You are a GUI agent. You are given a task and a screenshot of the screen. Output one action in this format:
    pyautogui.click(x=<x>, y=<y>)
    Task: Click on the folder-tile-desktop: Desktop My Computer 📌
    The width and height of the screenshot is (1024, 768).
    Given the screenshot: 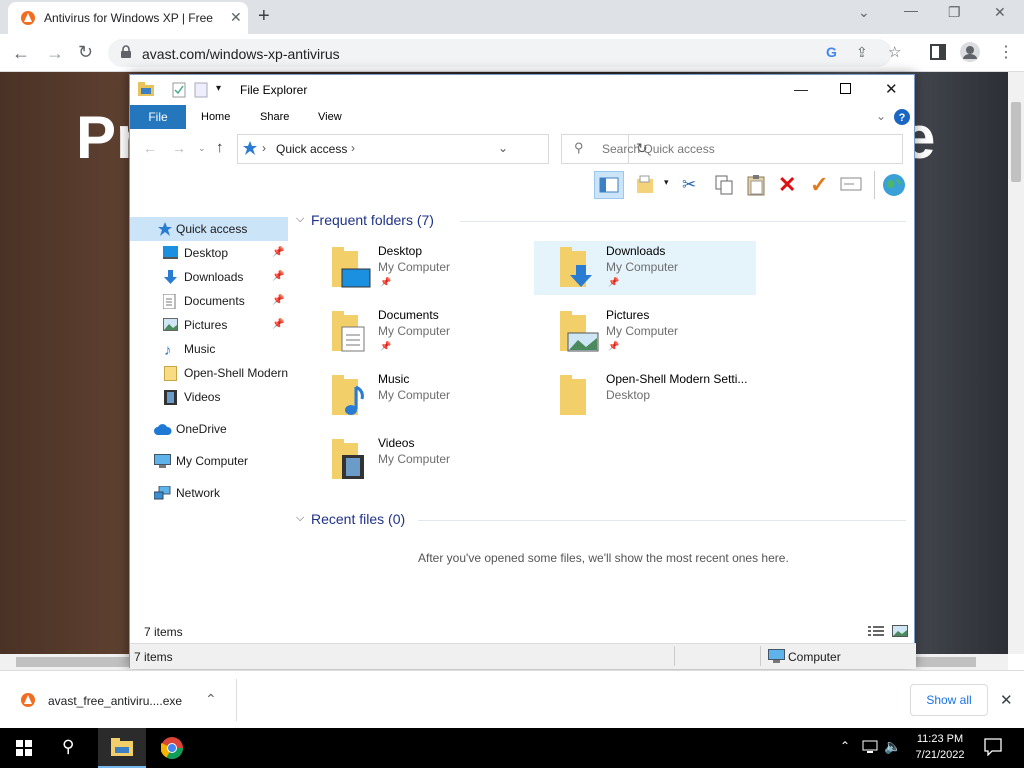 What is the action you would take?
    pyautogui.click(x=417, y=268)
    